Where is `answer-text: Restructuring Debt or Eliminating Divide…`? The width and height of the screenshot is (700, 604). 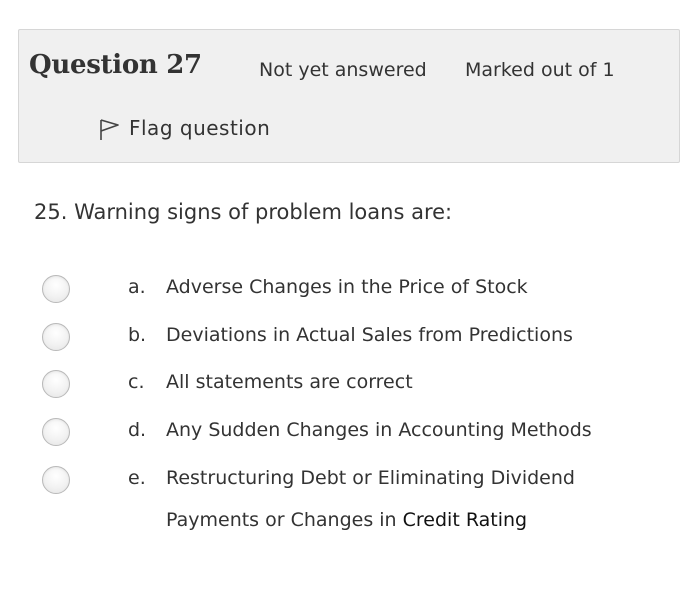
answer-text: Restructuring Debt or Eliminating Divide… is located at coordinates (401, 499).